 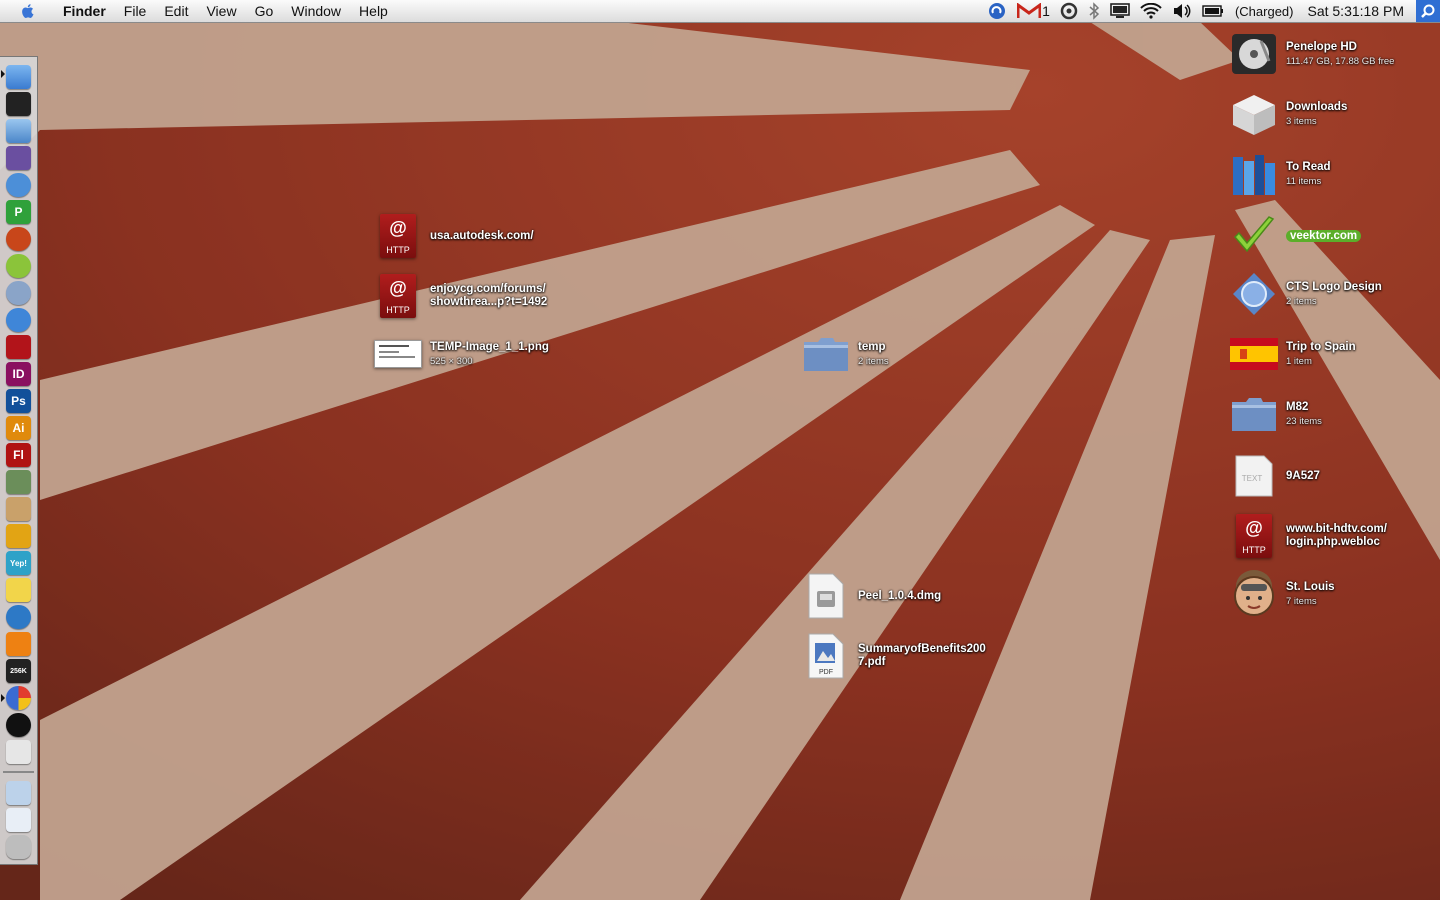 What do you see at coordinates (1308, 173) in the screenshot?
I see `desktop-item-label: To Read 11 items` at bounding box center [1308, 173].